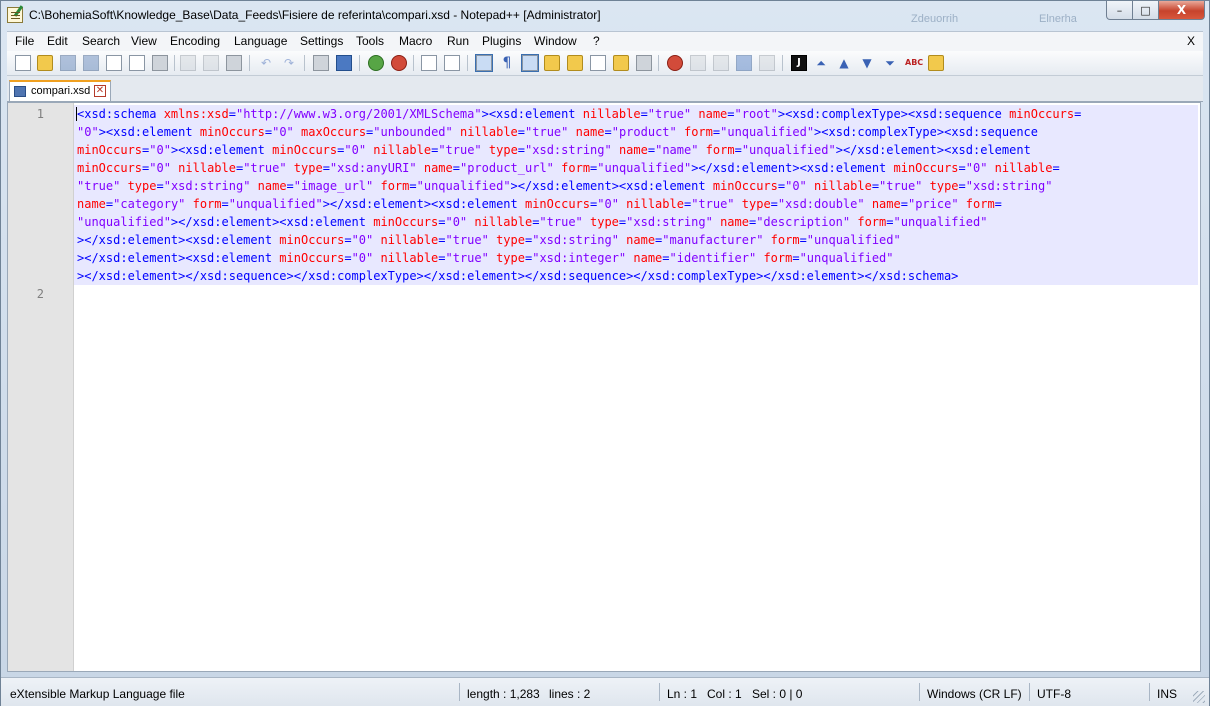 The width and height of the screenshot is (1210, 706). Describe the element at coordinates (914, 63) in the screenshot. I see `spell-check-icon: ABC` at that location.